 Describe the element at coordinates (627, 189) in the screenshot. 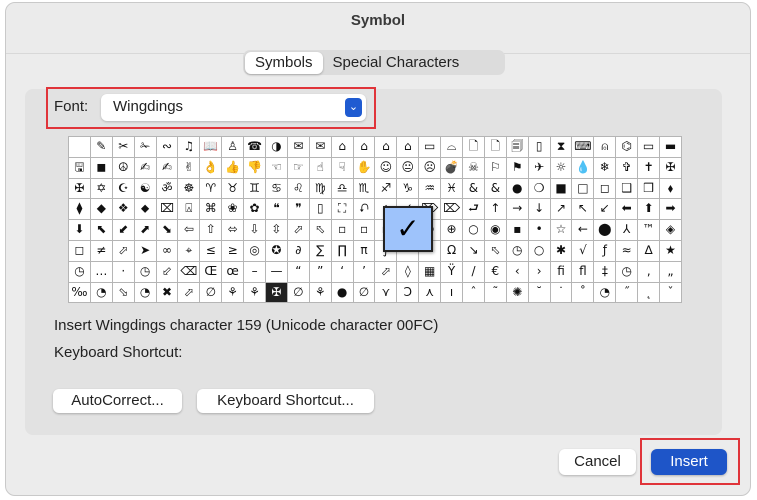

I see `symbol-cell: ❑` at that location.